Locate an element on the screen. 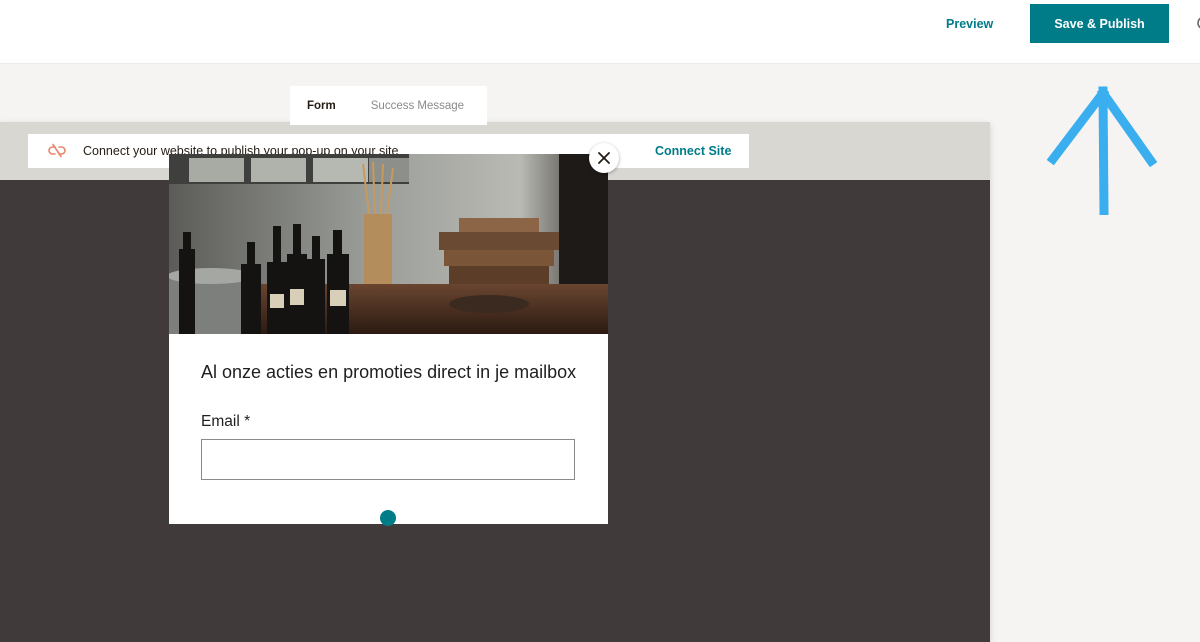  unlink-icon is located at coordinates (57, 150).